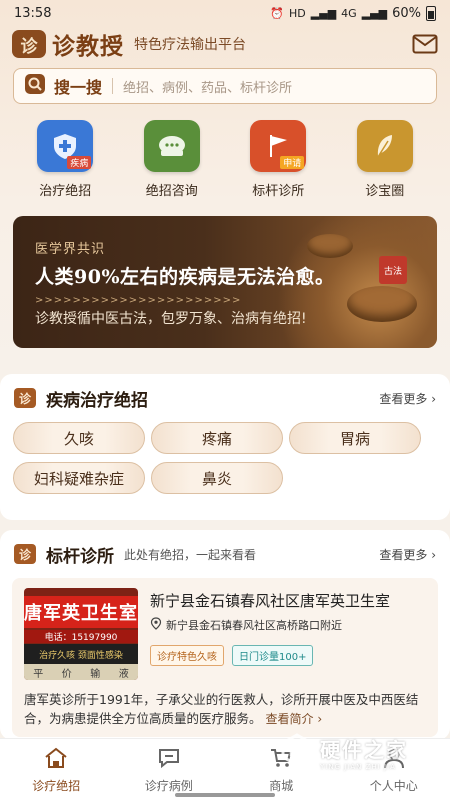  I want to click on disease-section-title: 疾病治疗绝招, so click(97, 400).